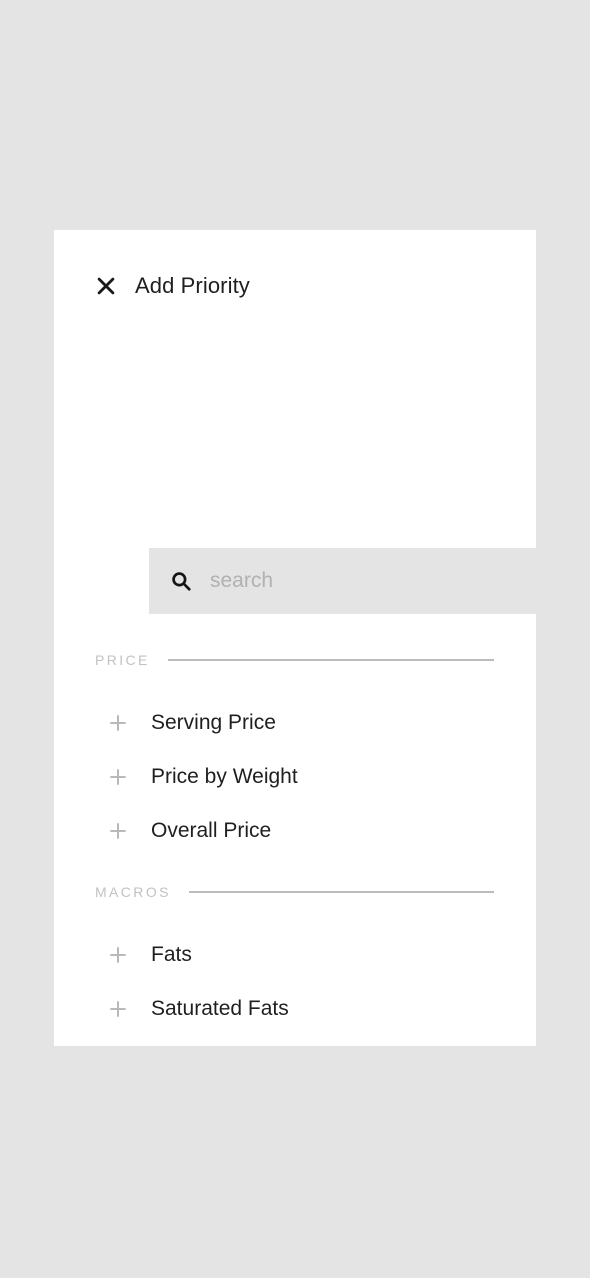 Image resolution: width=590 pixels, height=1278 pixels. I want to click on section-items: Fats Saturated Fats Carbs, so click(295, 987).